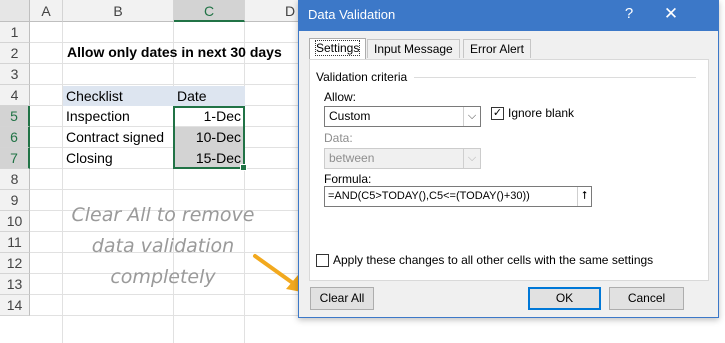 The image size is (725, 343). What do you see at coordinates (348, 179) in the screenshot?
I see `formula-label: Formula:` at bounding box center [348, 179].